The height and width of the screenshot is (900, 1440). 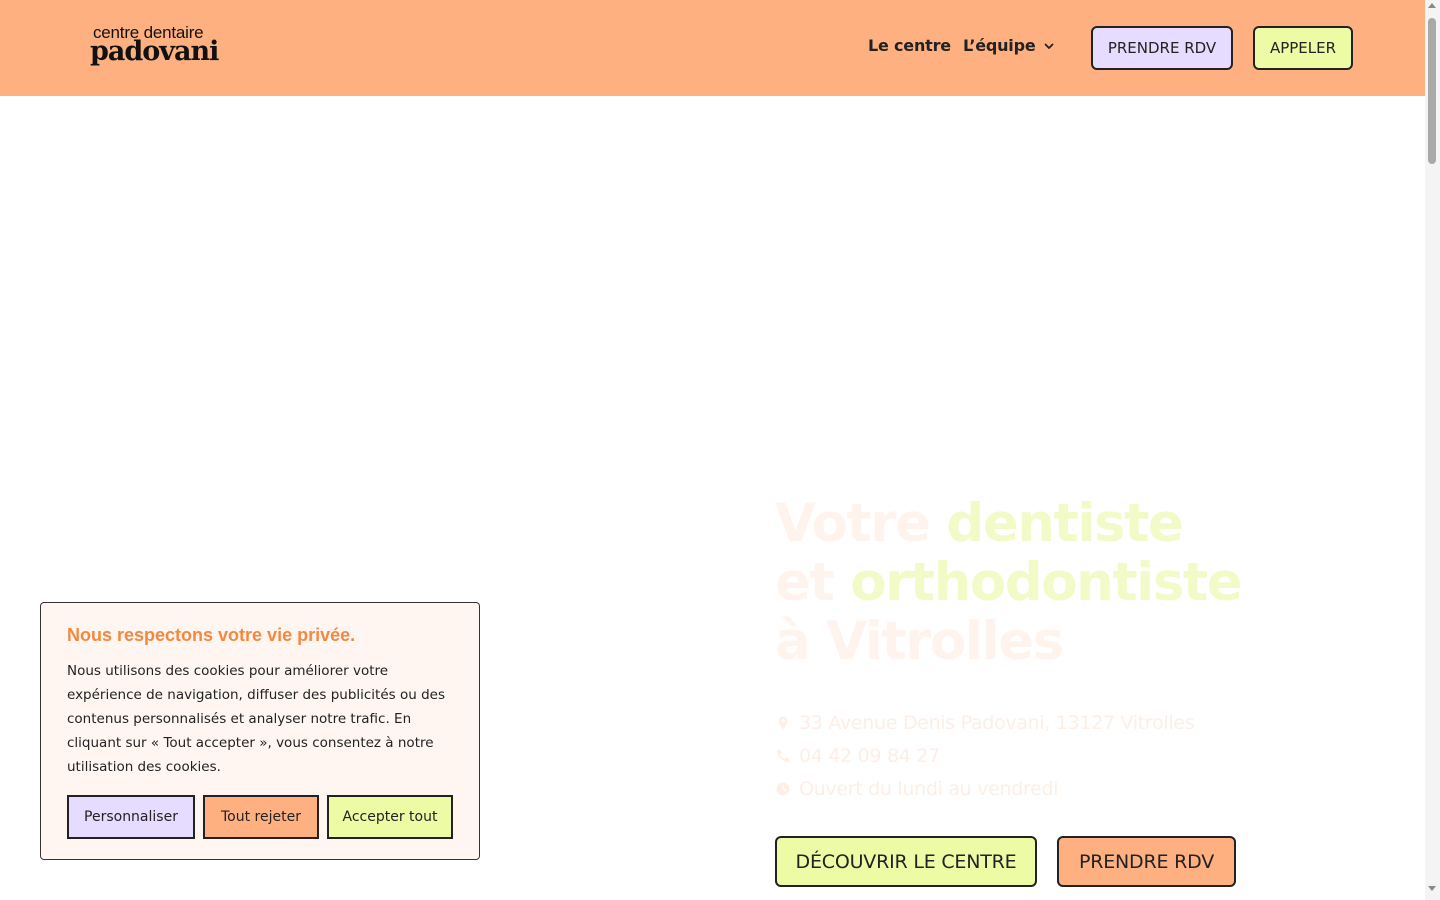 I want to click on hero-title-dentiste: dentiste, so click(x=1064, y=523).